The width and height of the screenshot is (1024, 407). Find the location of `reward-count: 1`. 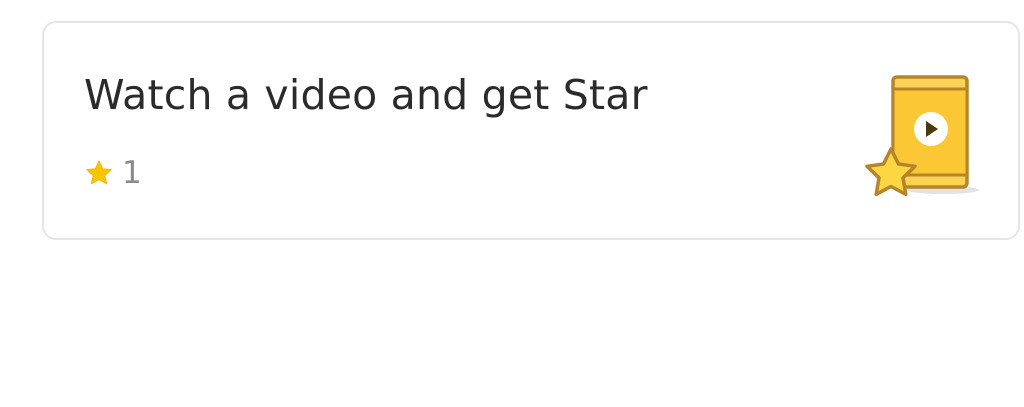

reward-count: 1 is located at coordinates (132, 172).